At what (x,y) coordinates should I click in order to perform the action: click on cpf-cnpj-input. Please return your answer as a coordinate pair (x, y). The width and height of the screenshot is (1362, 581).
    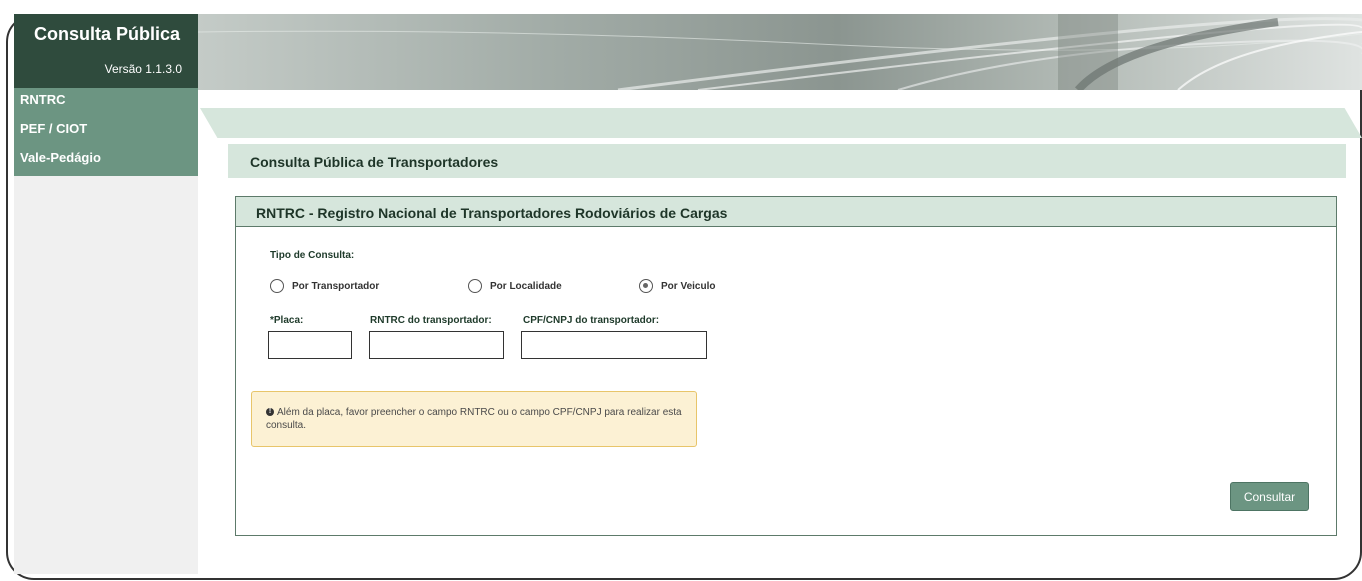
    Looking at the image, I should click on (614, 345).